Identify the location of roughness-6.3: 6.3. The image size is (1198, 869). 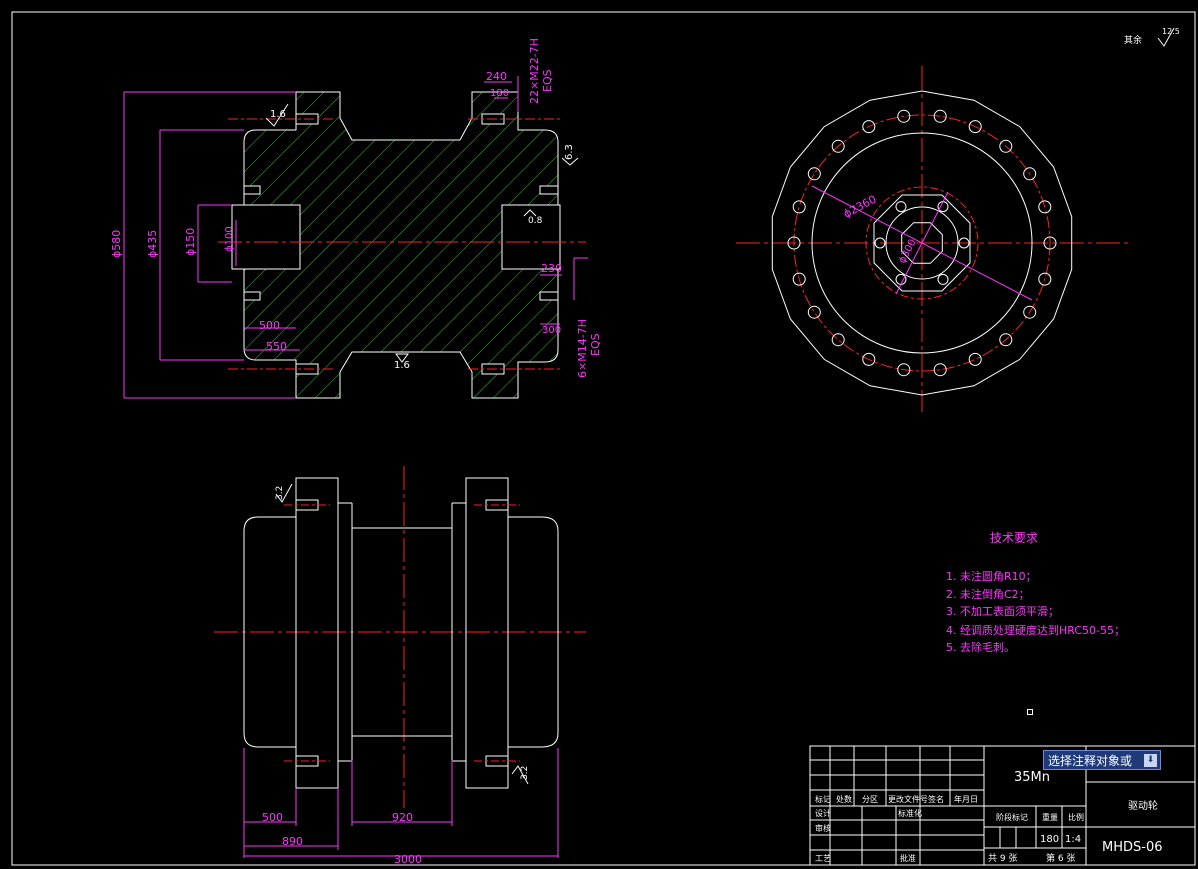
(569, 152).